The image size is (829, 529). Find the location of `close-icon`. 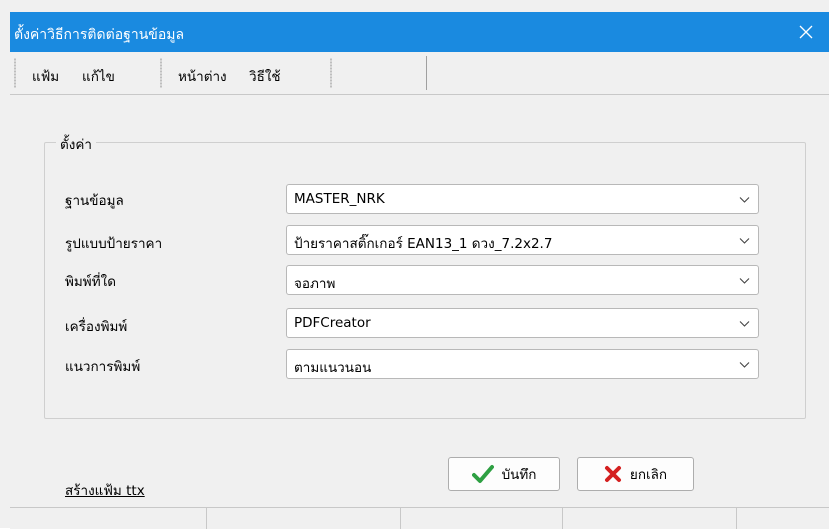

close-icon is located at coordinates (806, 32).